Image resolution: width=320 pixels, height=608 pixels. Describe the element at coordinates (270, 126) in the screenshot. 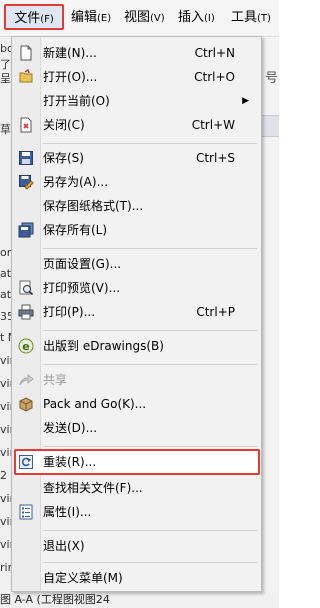

I see `background-tab-strip` at that location.